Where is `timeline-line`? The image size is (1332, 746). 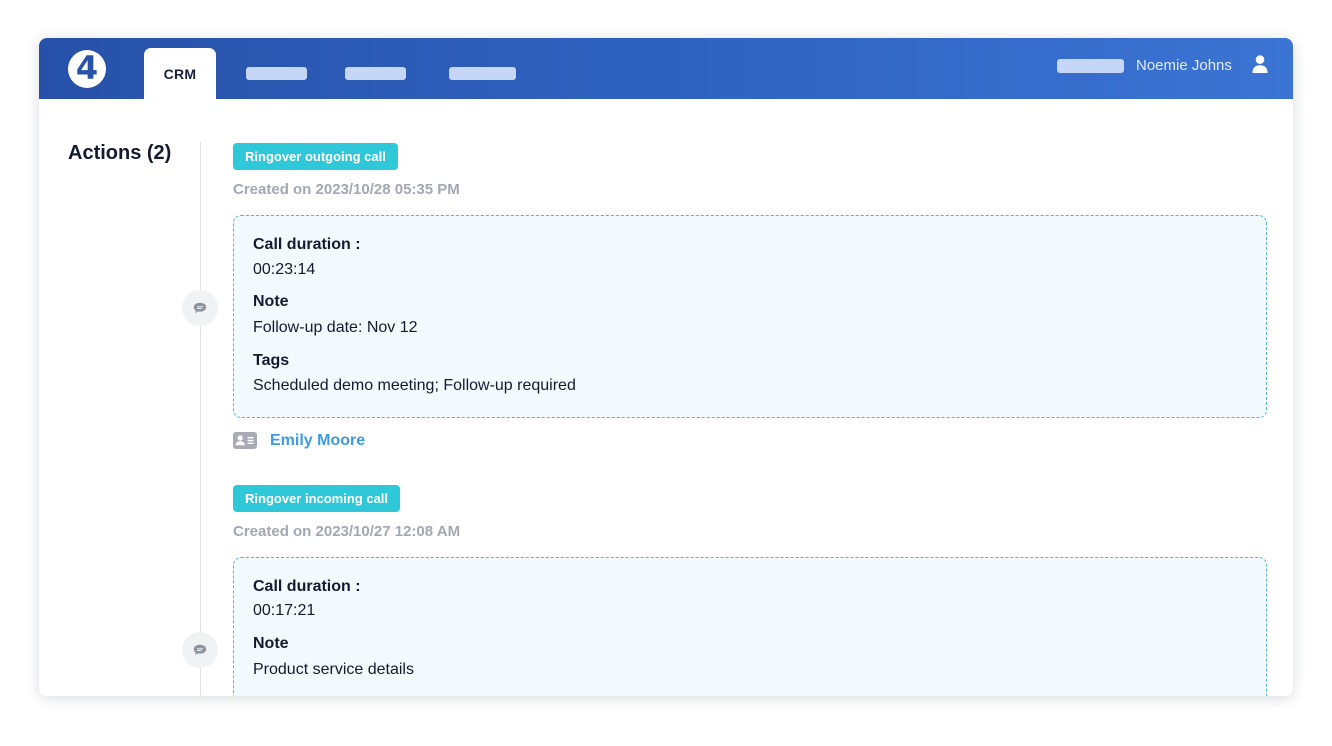 timeline-line is located at coordinates (200, 419).